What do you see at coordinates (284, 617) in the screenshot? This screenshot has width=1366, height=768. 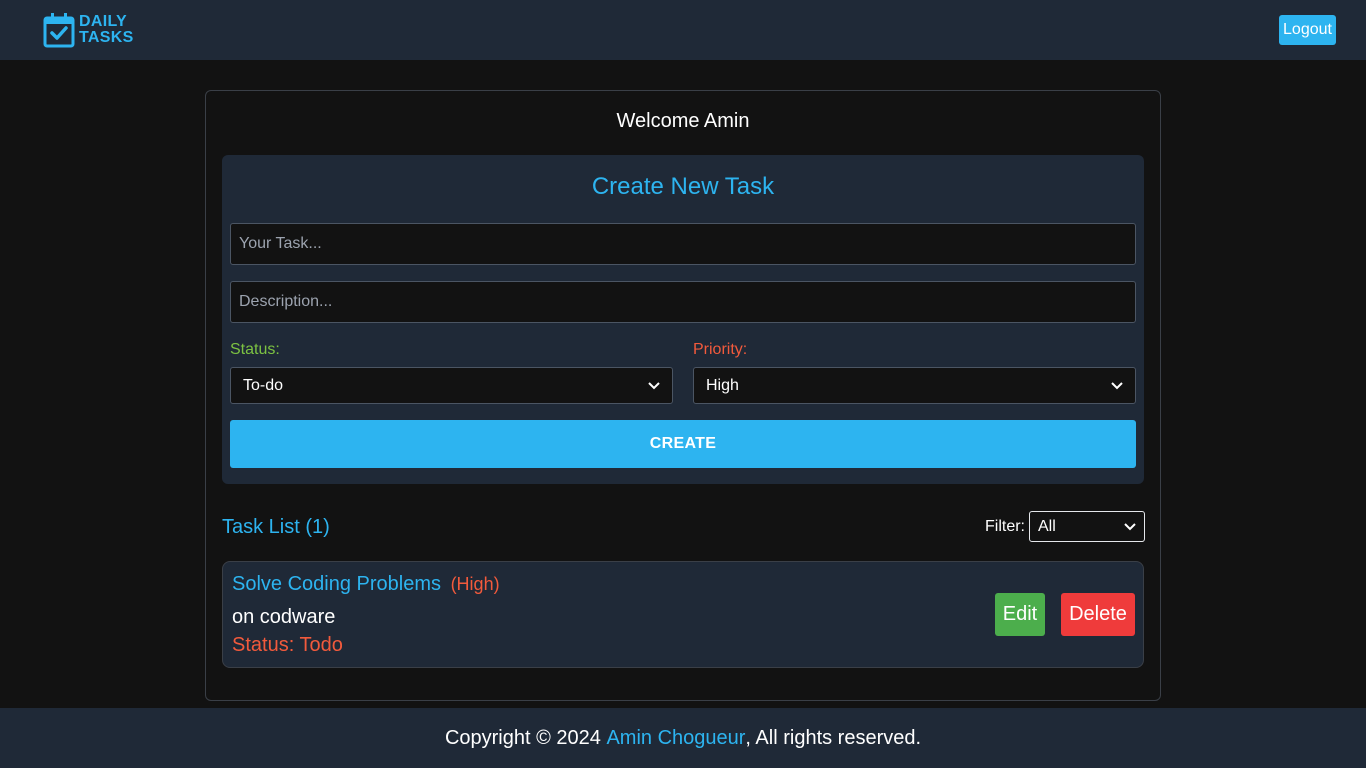 I see `task-description: on codware` at bounding box center [284, 617].